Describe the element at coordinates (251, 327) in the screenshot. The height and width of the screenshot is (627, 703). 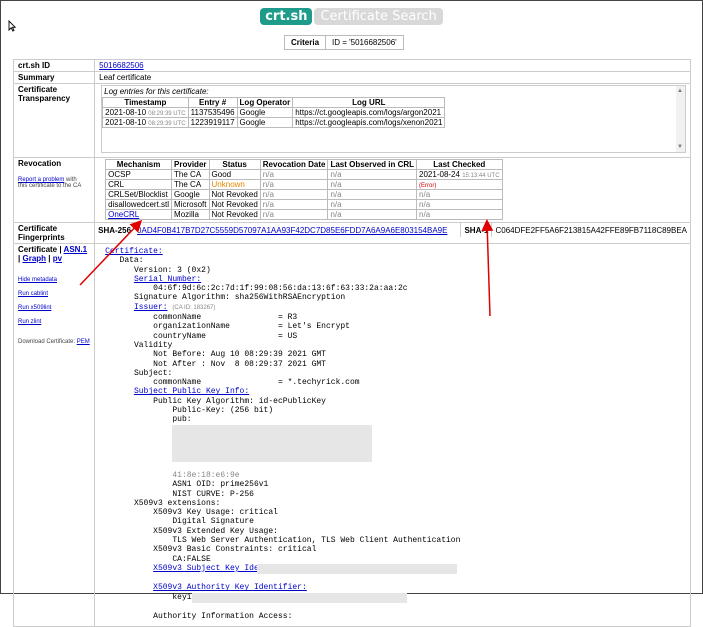
I see `cert-line: organizationName = Let's Encrypt` at that location.